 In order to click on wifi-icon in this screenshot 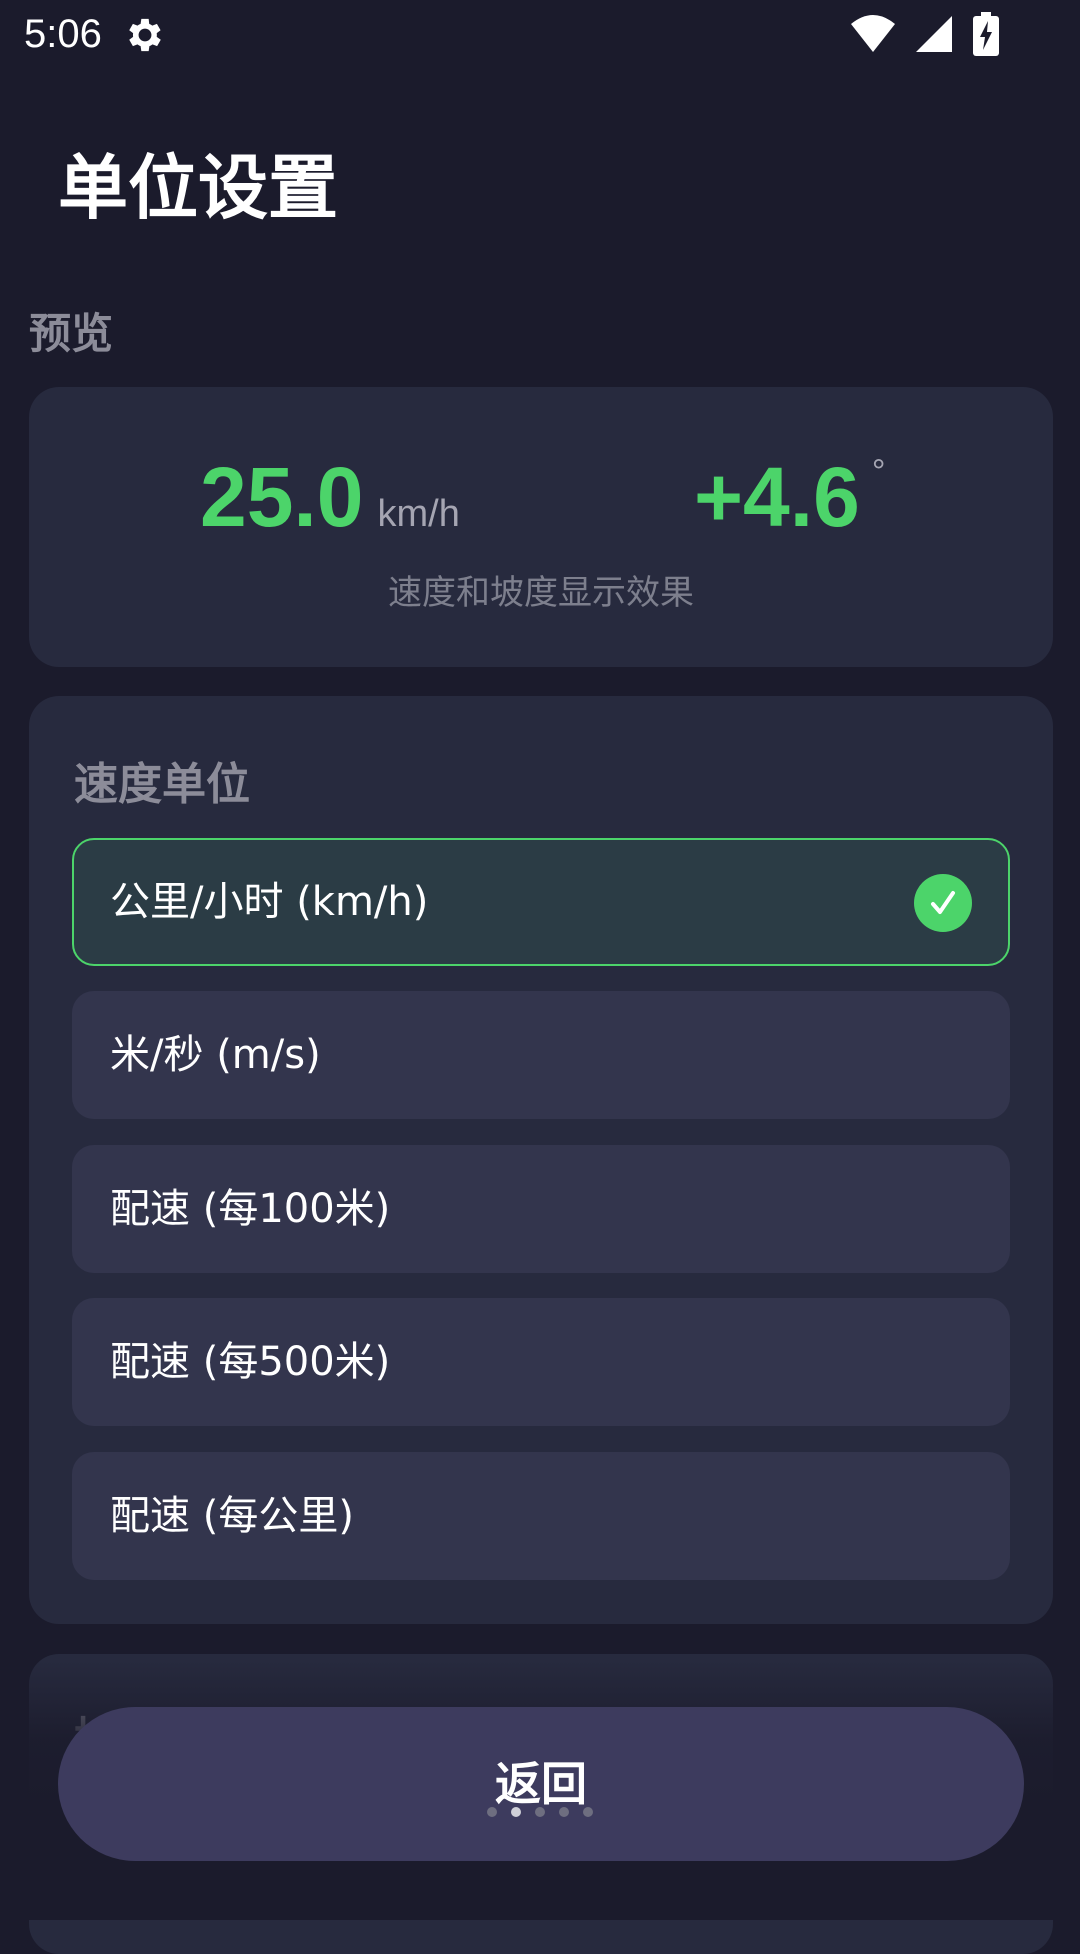, I will do `click(873, 33)`.